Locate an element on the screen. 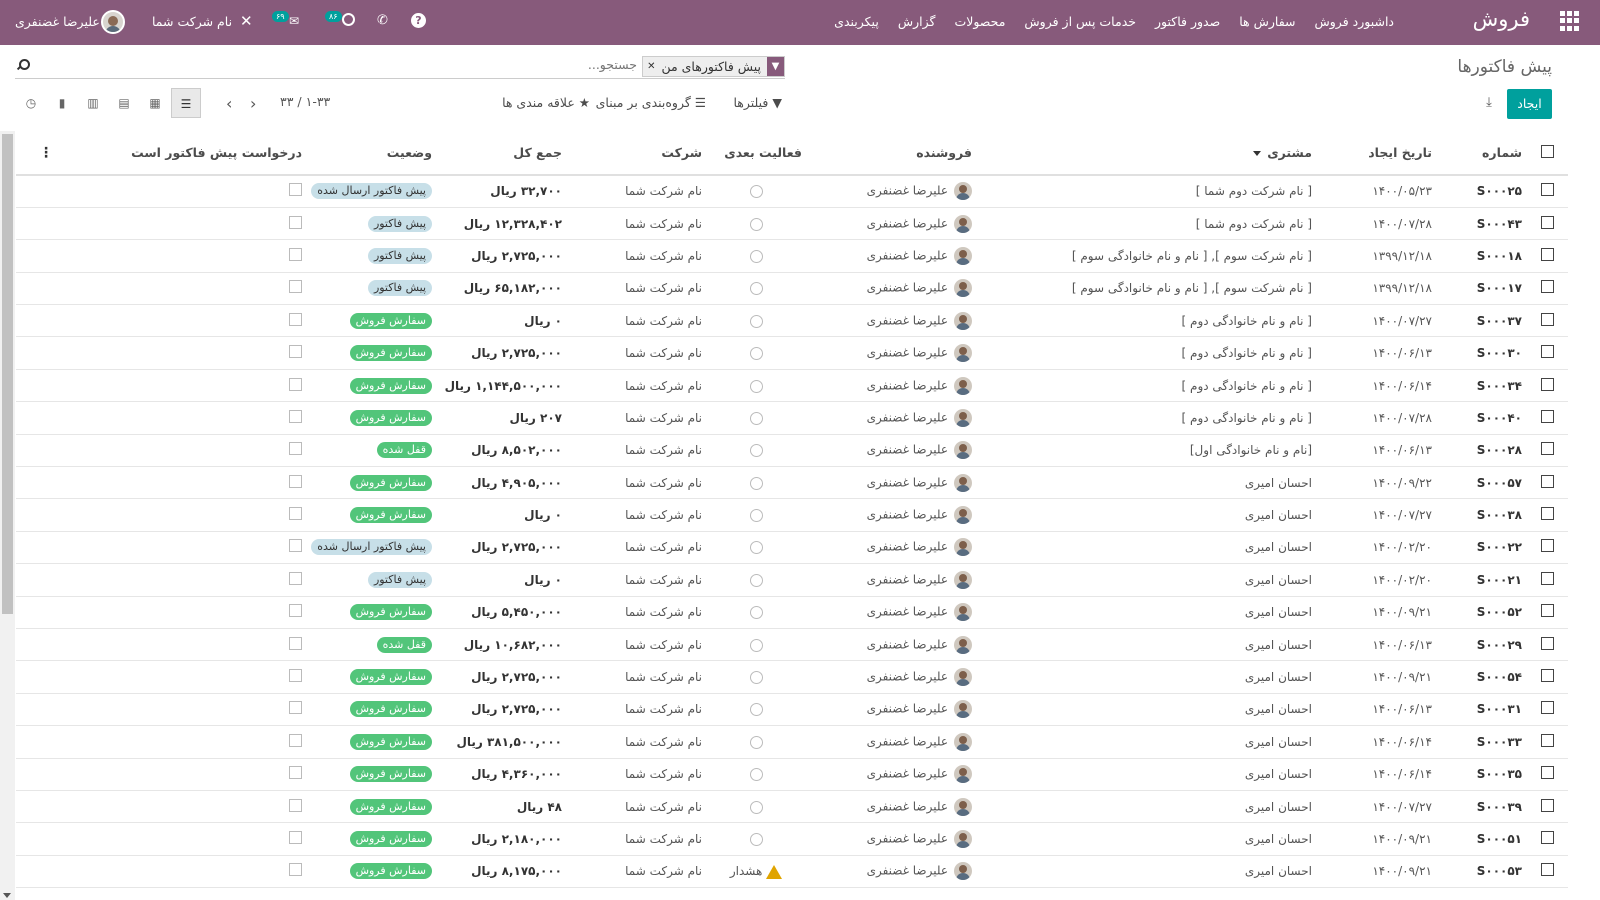  select-all-checkbox is located at coordinates (1547, 151).